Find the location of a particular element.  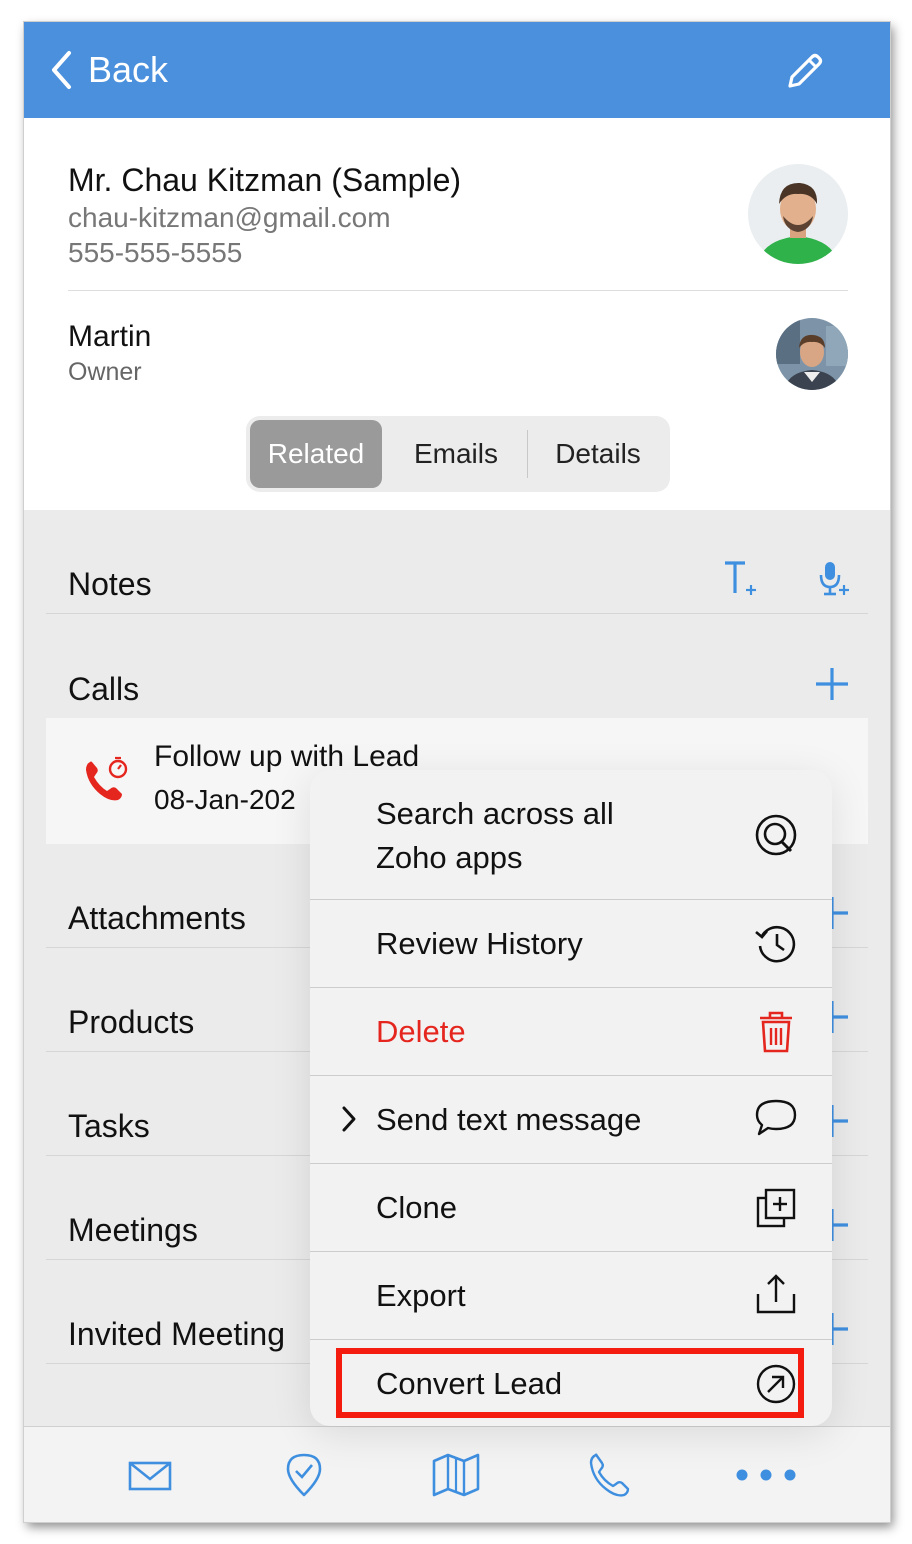

chat-bubble-icon is located at coordinates (776, 1117).